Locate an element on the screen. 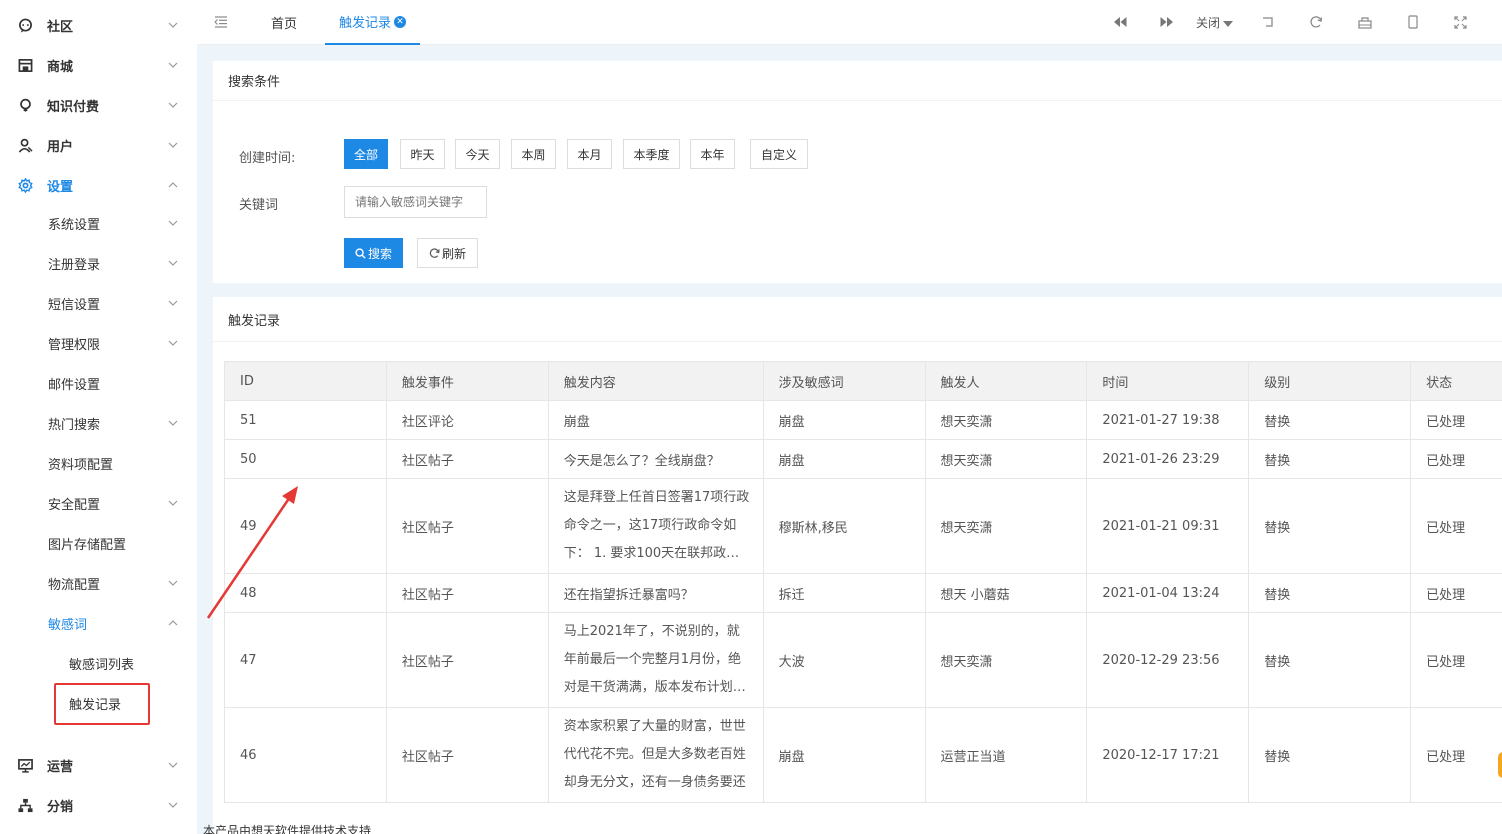 Image resolution: width=1502 pixels, height=834 pixels. time-filter-yesterday: 昨天 is located at coordinates (422, 154).